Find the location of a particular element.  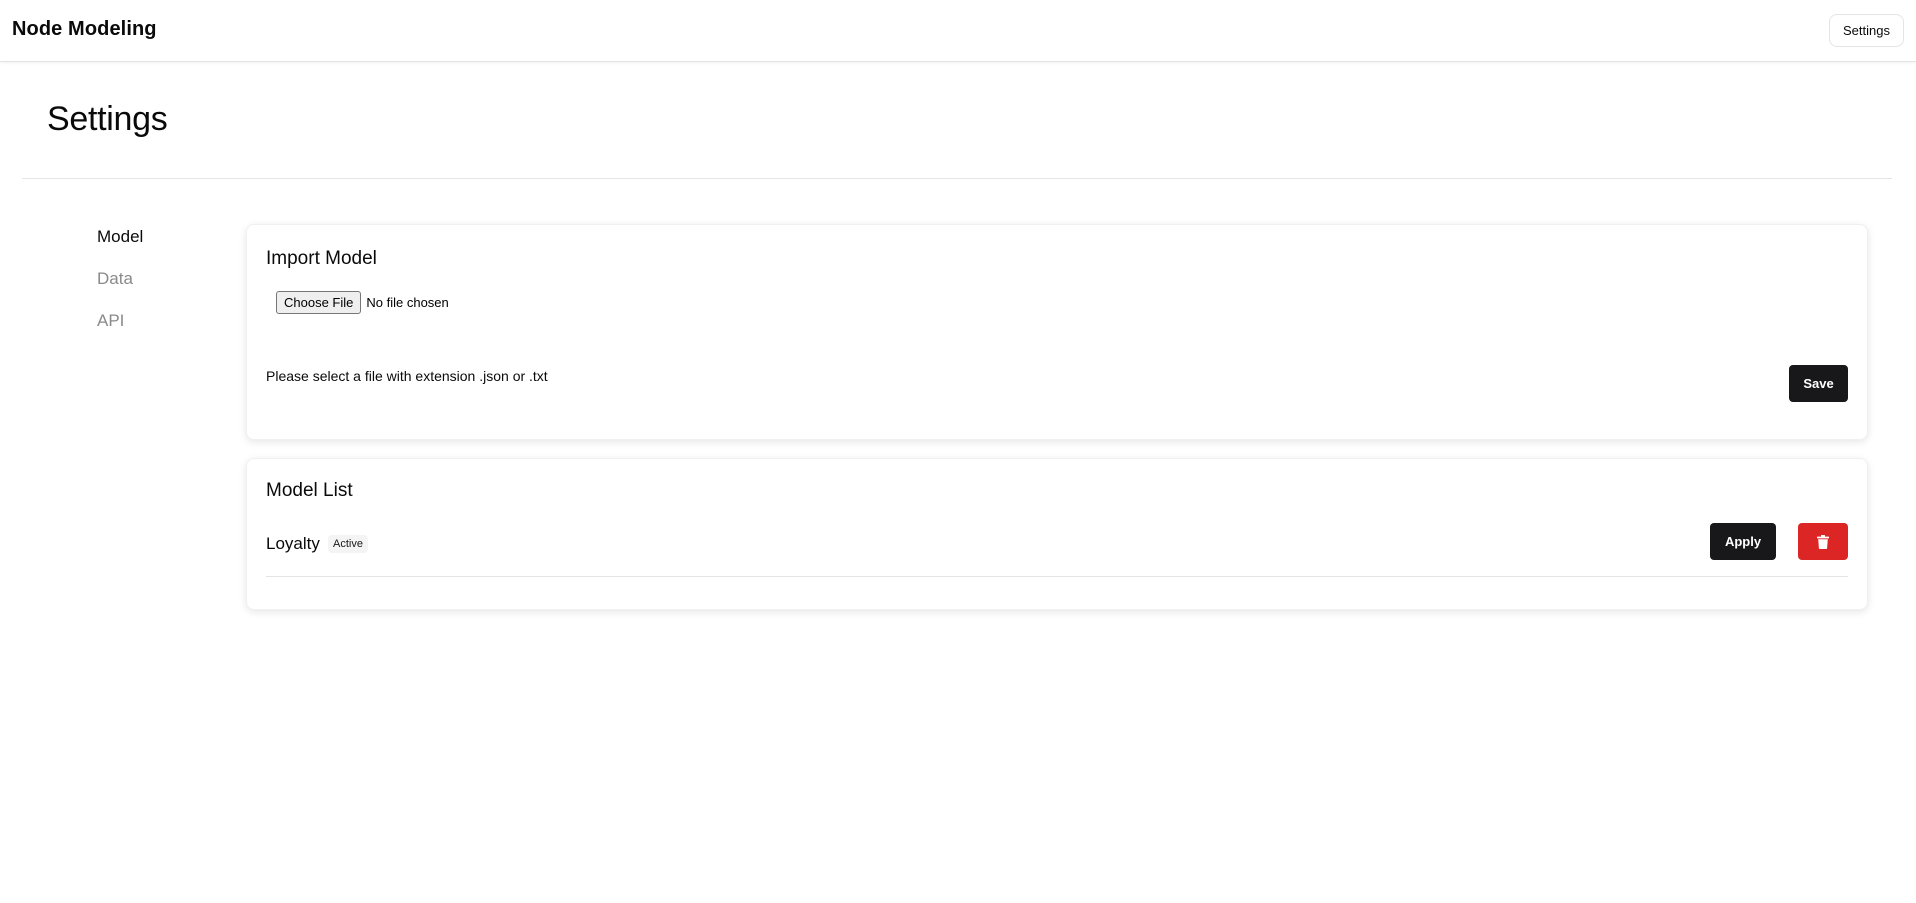

model-list-title: Model List is located at coordinates (309, 490).